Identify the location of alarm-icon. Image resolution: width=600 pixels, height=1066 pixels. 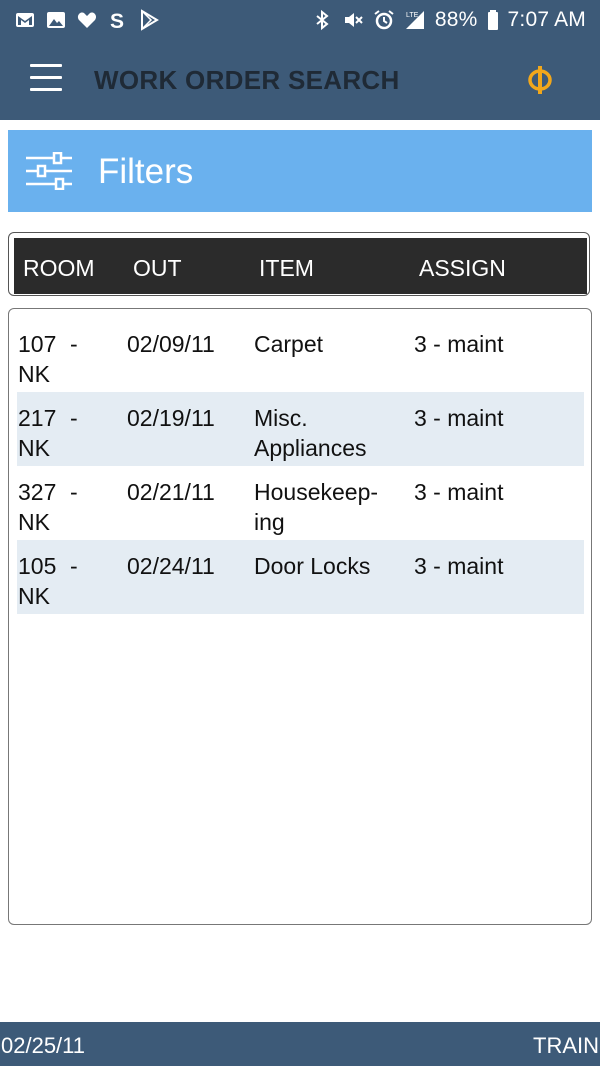
(384, 20).